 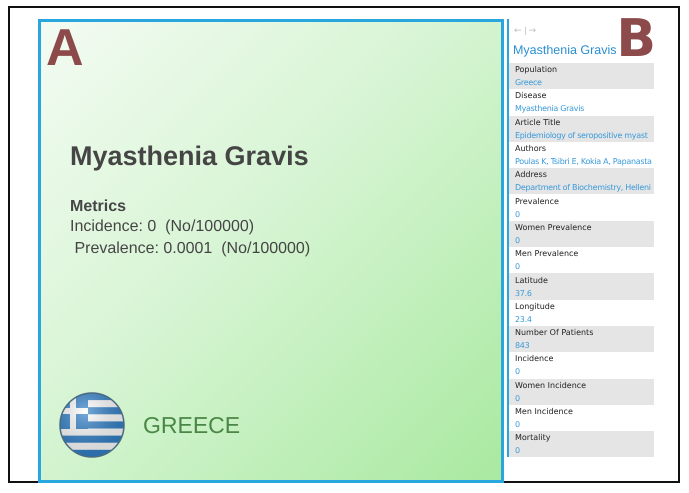 I want to click on disease-title: Myasthenia Gravis, so click(x=189, y=156).